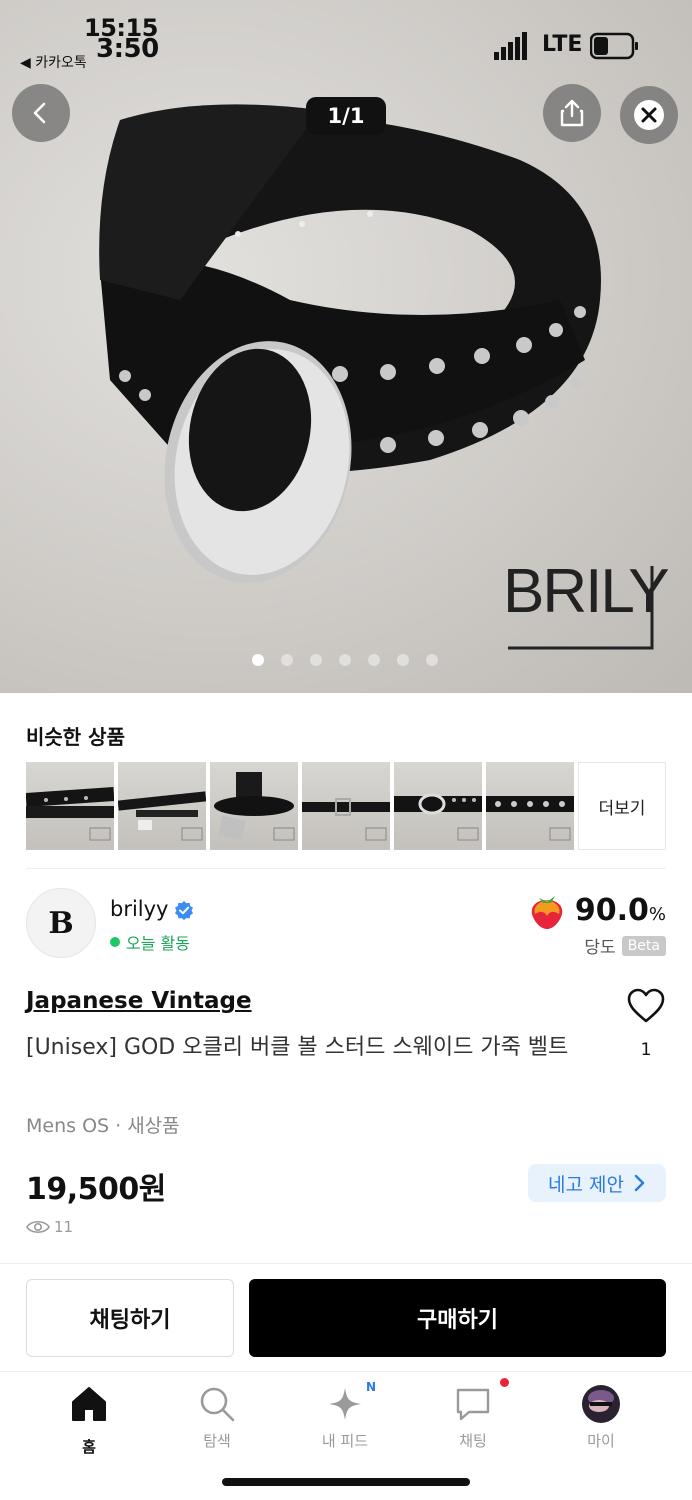 This screenshot has height=1500, width=692. I want to click on similar-items-title: 비슷한 상품, so click(75, 737).